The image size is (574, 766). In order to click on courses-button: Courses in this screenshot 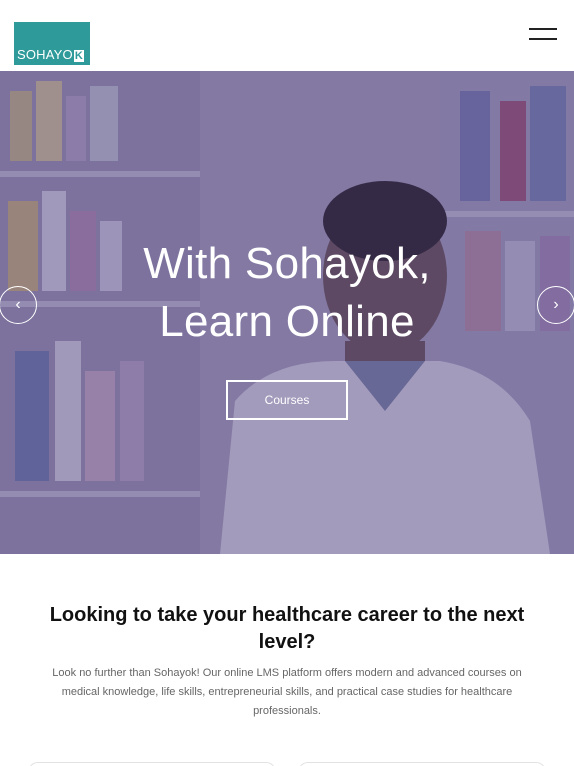, I will do `click(287, 400)`.